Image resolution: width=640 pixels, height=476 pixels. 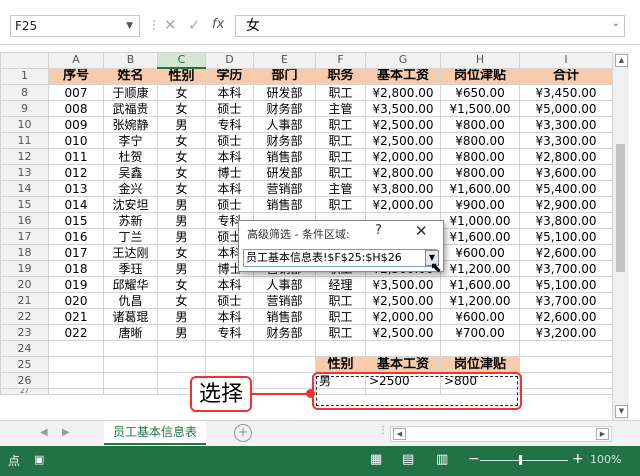 What do you see at coordinates (480, 204) in the screenshot?
I see `data-cell: ¥900.00` at bounding box center [480, 204].